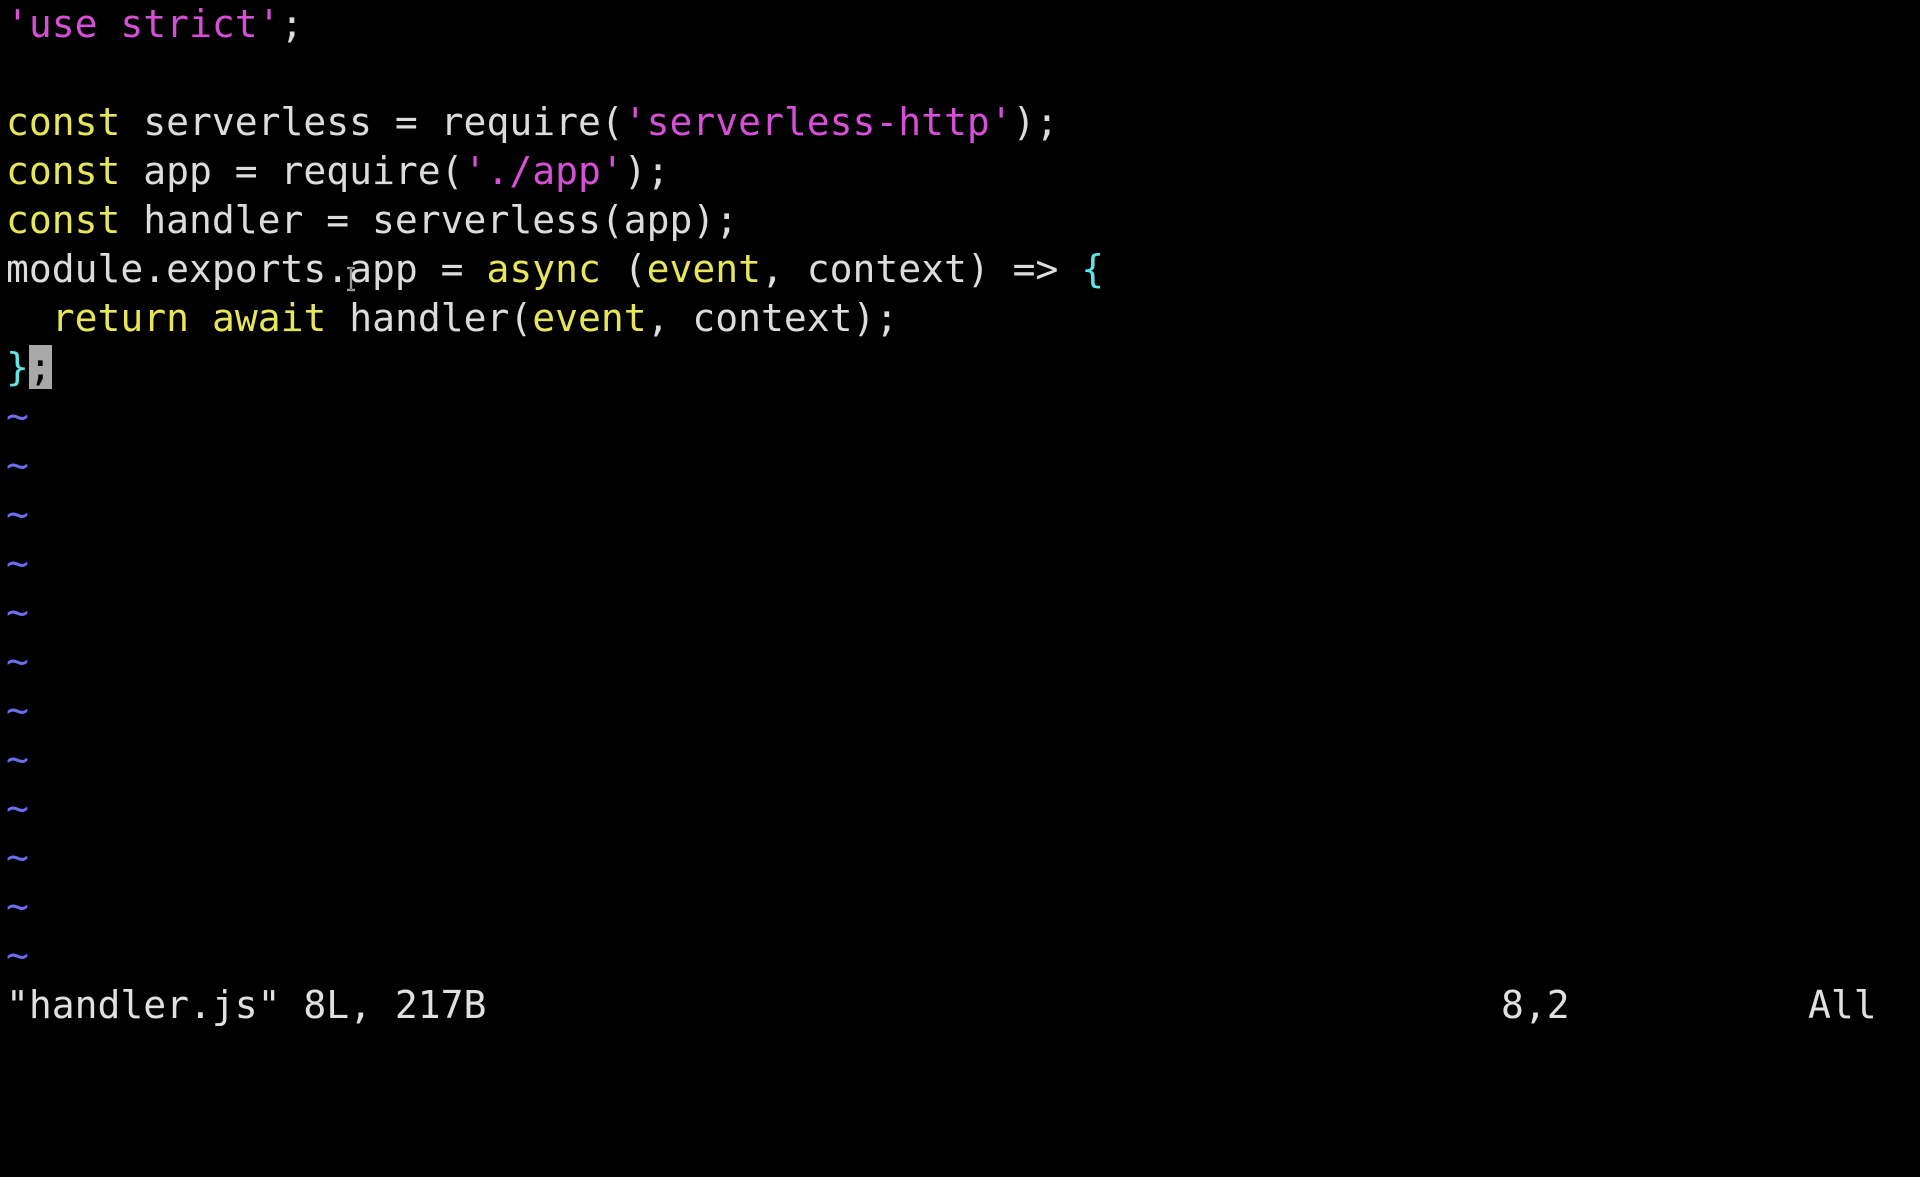 The height and width of the screenshot is (1177, 1920). Describe the element at coordinates (429, 318) in the screenshot. I see `code-token: handler(` at that location.